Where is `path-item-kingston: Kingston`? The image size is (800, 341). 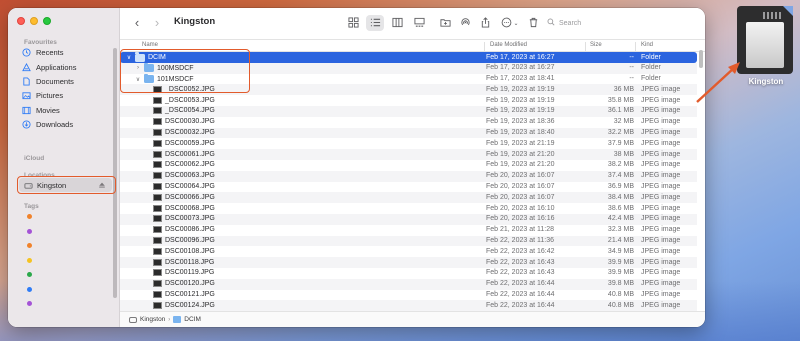 path-item-kingston: Kingston is located at coordinates (152, 319).